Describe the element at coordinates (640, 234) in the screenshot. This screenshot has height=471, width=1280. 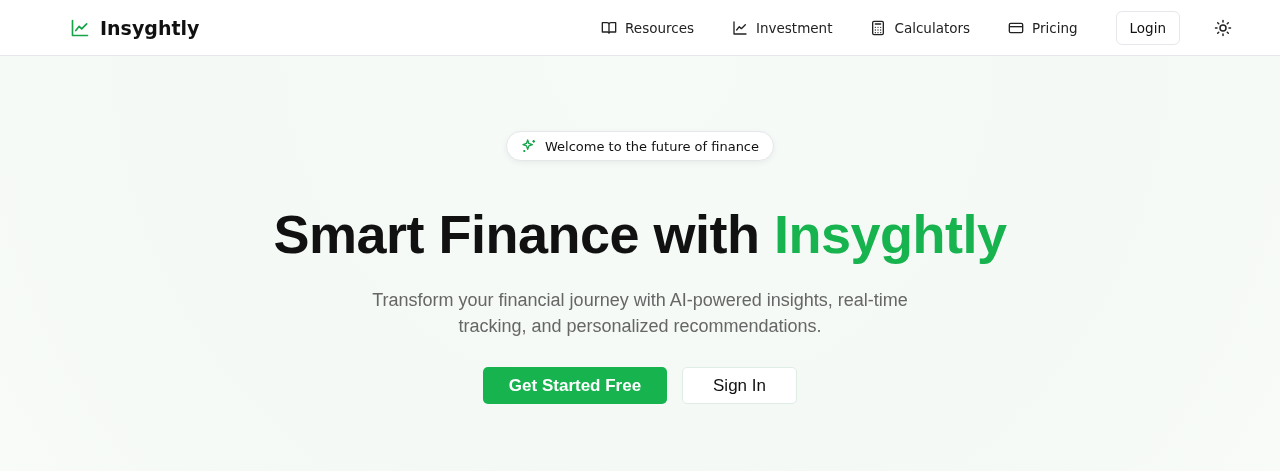
I see `headline: Smart Finance with Insyghtly` at that location.